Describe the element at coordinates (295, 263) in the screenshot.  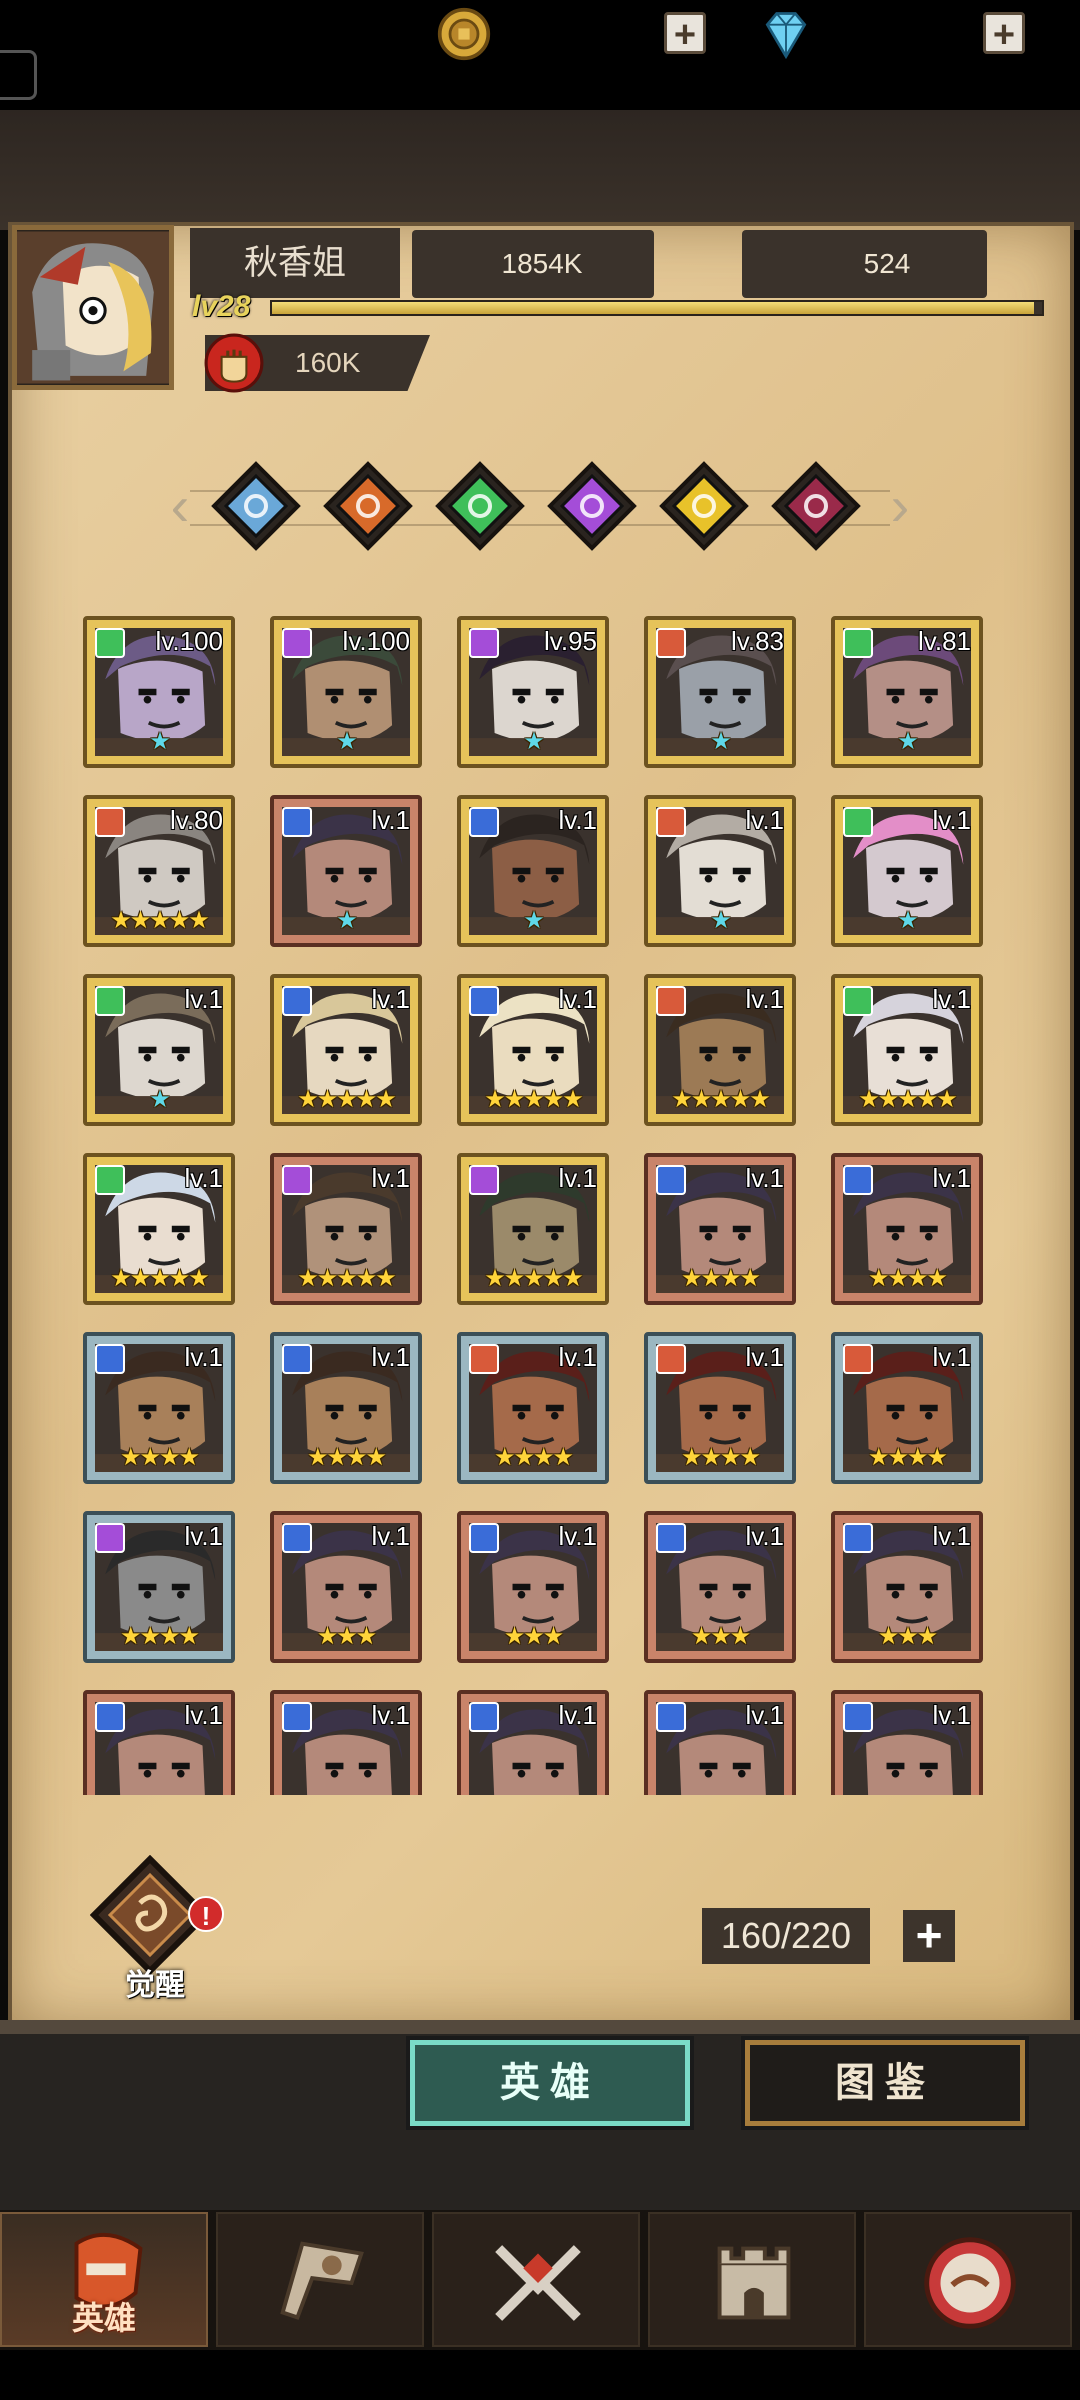
I see `player-name: 秋香姐` at that location.